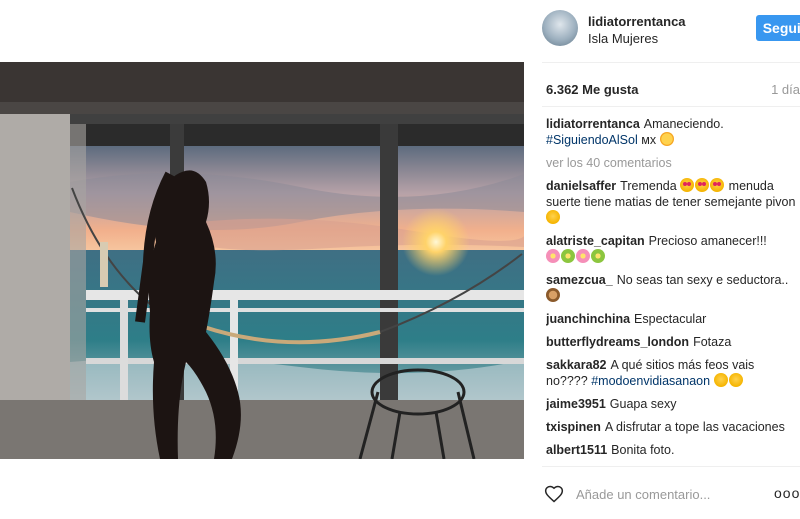 Image resolution: width=800 pixels, height=519 pixels. I want to click on heart-outline-icon, so click(554, 494).